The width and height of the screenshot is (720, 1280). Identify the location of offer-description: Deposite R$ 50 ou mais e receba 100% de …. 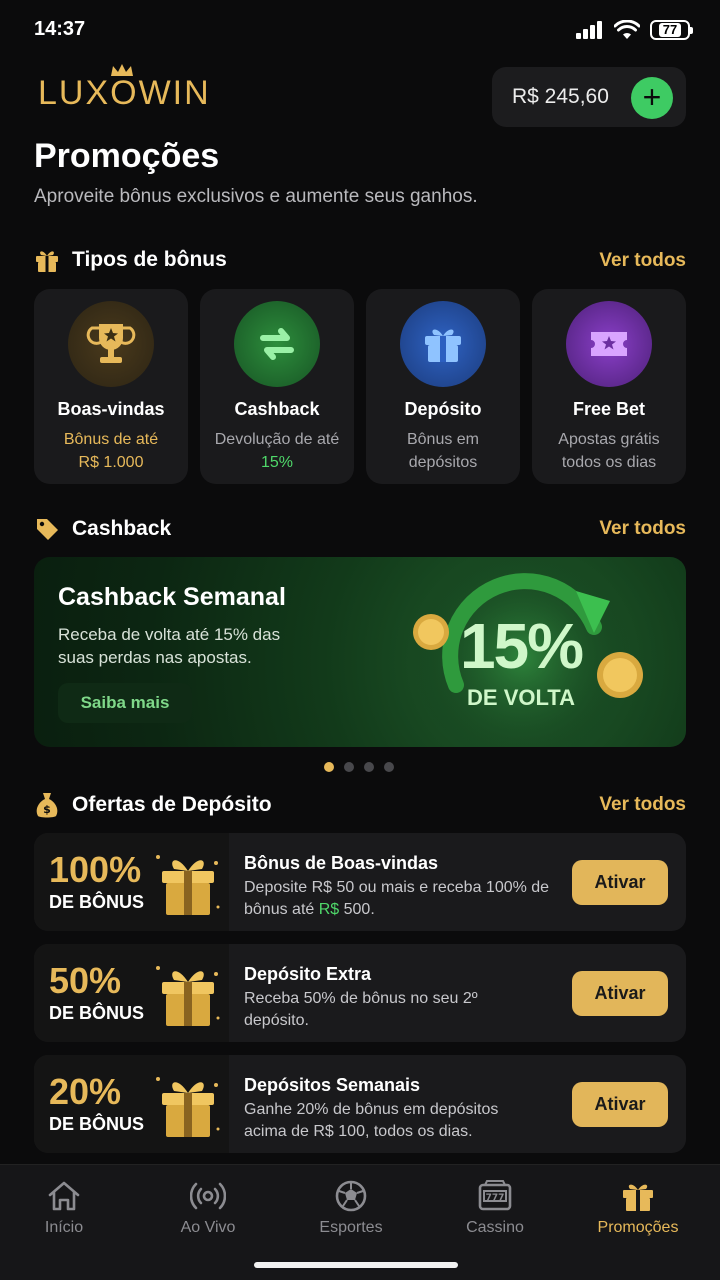
(399, 899).